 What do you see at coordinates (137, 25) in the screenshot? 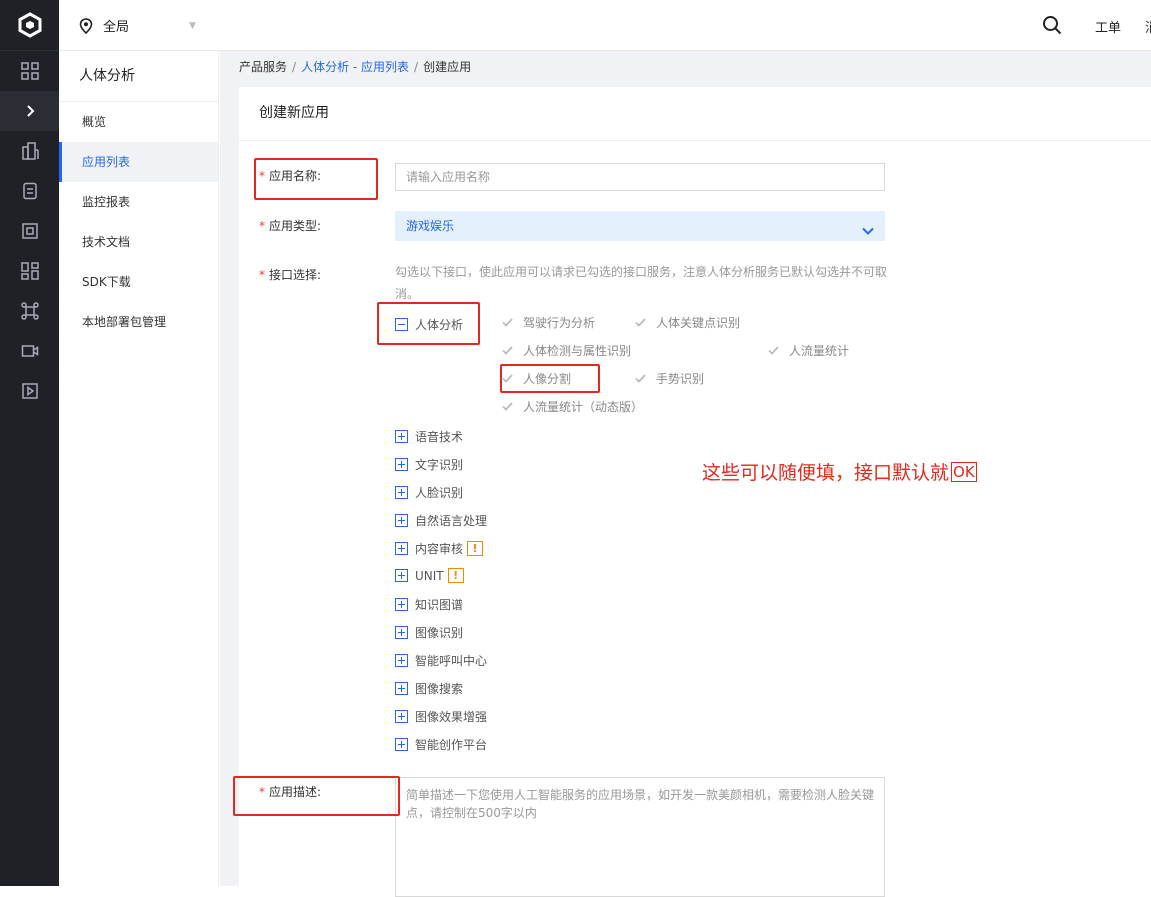
I see `region-selector: 全局 ▼` at bounding box center [137, 25].